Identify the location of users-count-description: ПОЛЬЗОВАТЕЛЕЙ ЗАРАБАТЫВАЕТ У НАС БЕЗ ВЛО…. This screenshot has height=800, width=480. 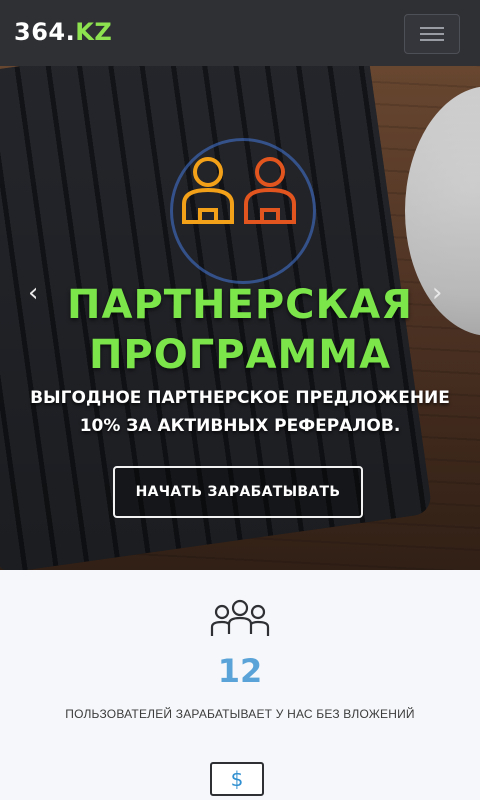
(240, 714).